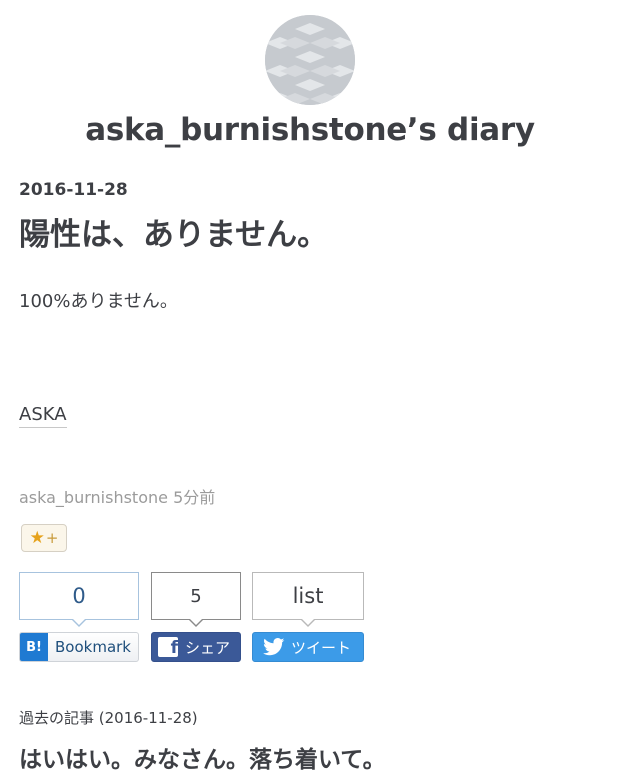 Image resolution: width=620 pixels, height=777 pixels. What do you see at coordinates (208, 647) in the screenshot?
I see `facebook-share-label: シェア` at bounding box center [208, 647].